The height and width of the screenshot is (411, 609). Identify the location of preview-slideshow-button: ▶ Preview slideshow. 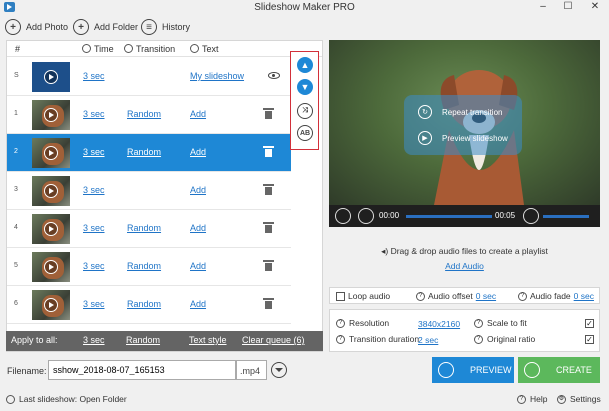
(463, 138).